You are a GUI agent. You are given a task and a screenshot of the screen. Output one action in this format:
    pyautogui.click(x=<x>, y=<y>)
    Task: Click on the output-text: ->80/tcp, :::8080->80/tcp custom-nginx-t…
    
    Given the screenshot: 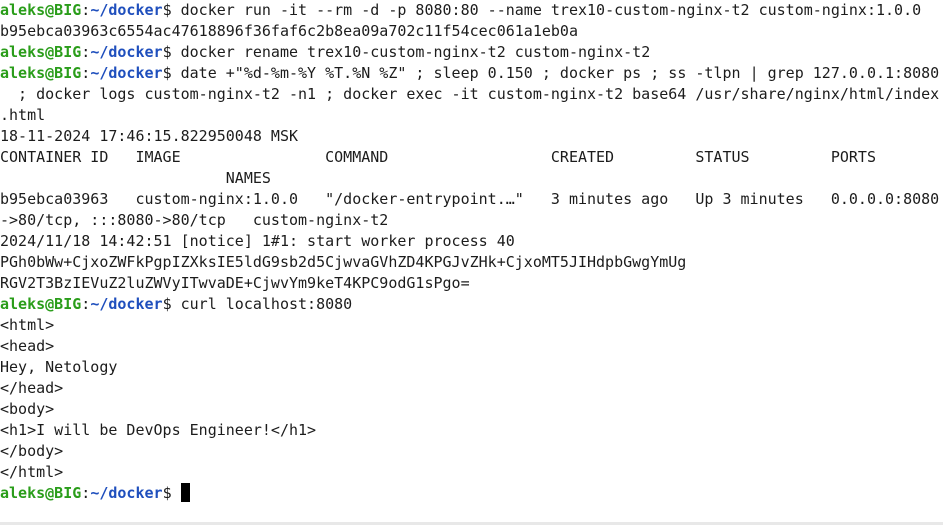 What is the action you would take?
    pyautogui.click(x=194, y=220)
    